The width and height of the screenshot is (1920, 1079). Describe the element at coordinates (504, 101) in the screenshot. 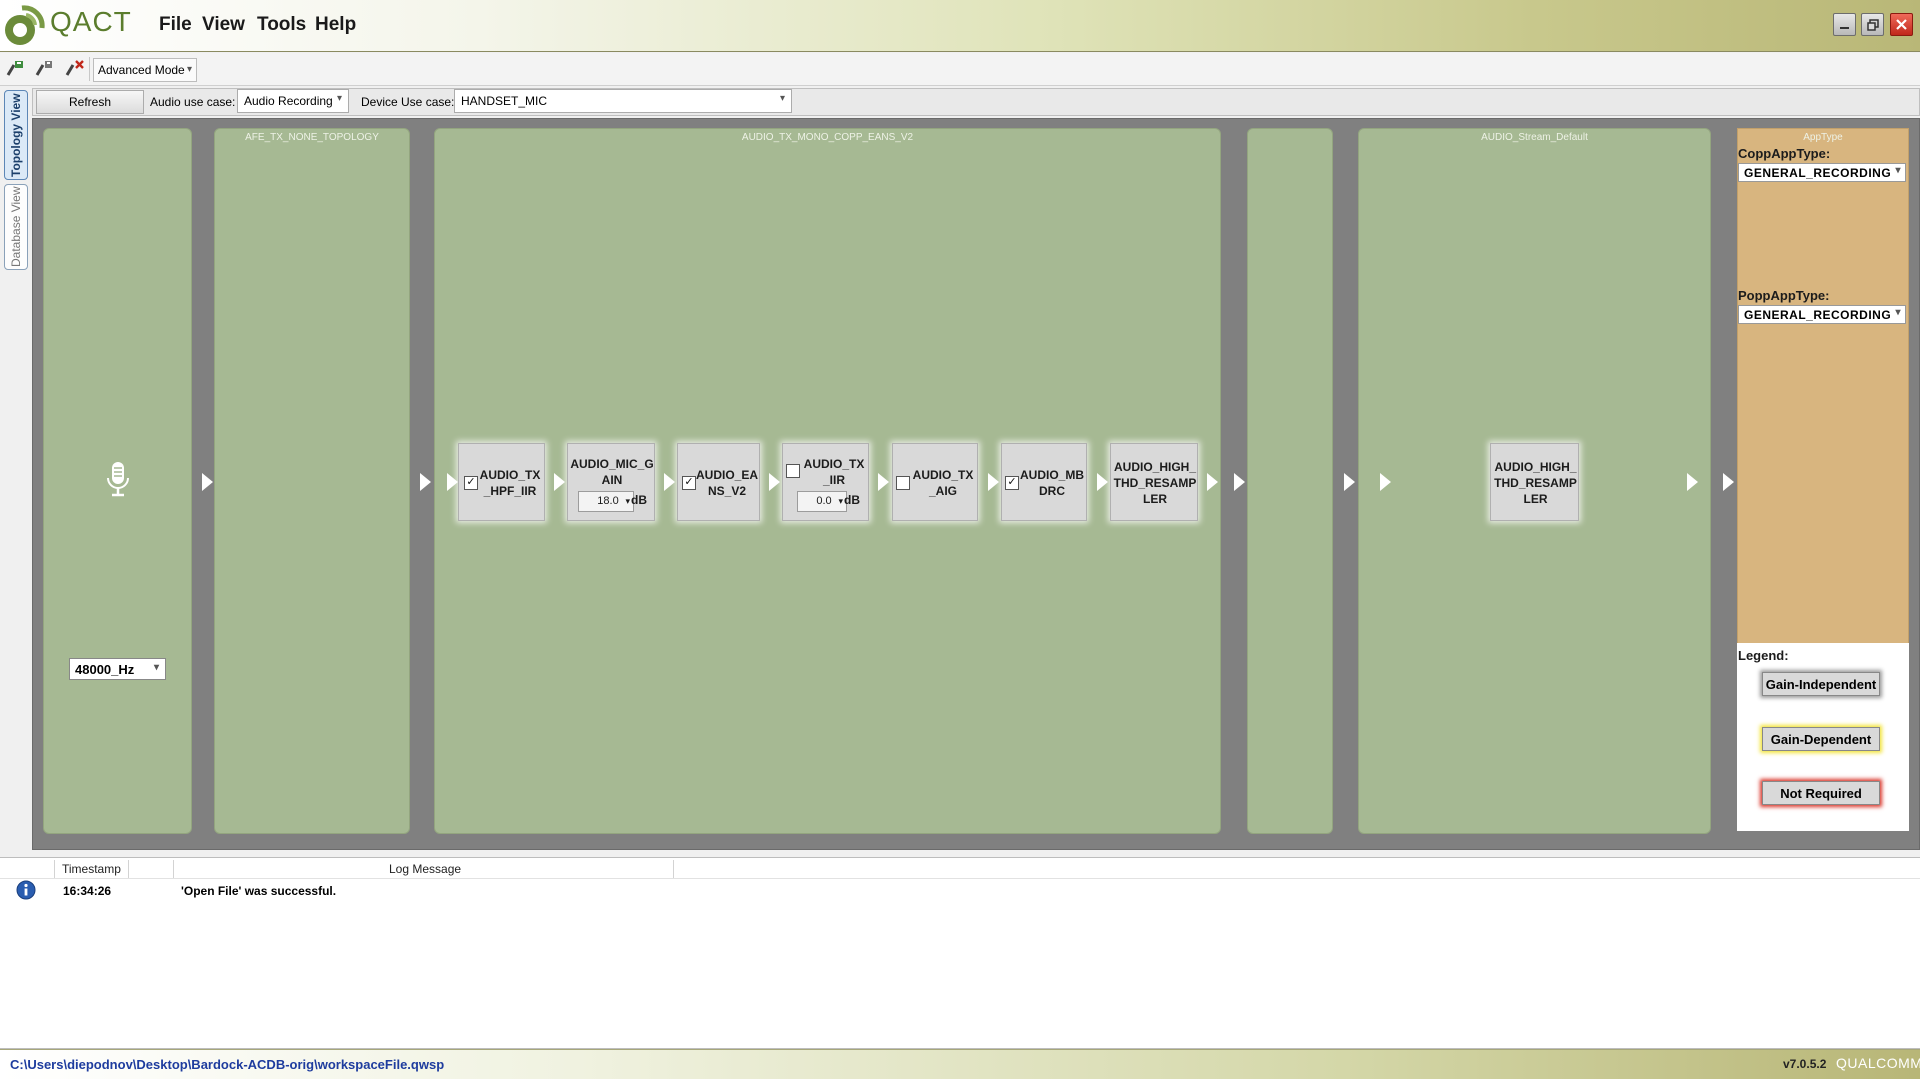

I see `device-use-case-value: HANDSET_MIC` at that location.